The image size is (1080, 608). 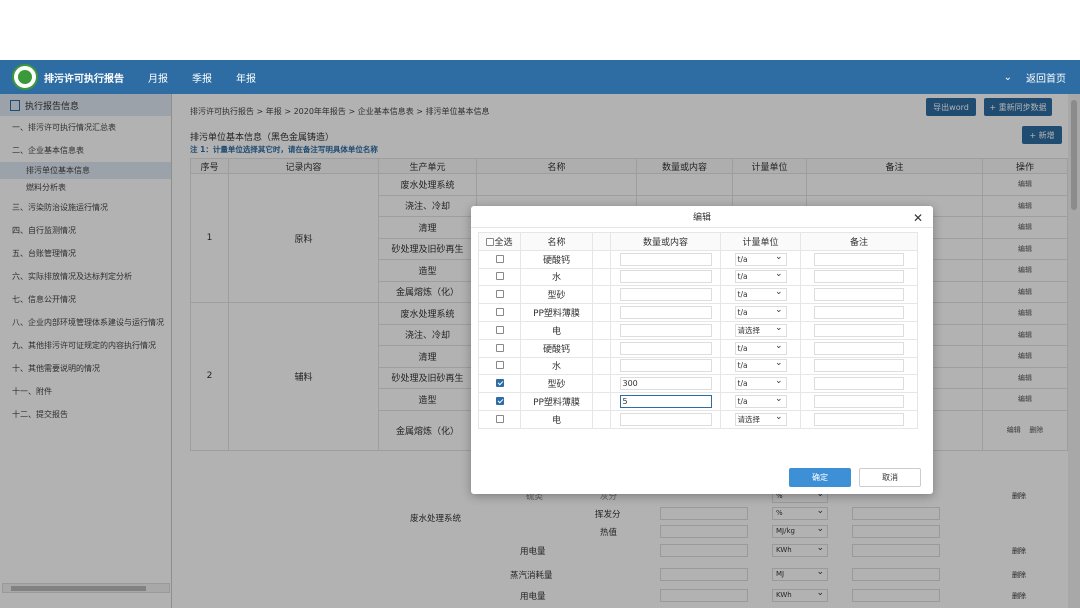 I want to click on top-blank-band, so click(x=540, y=30).